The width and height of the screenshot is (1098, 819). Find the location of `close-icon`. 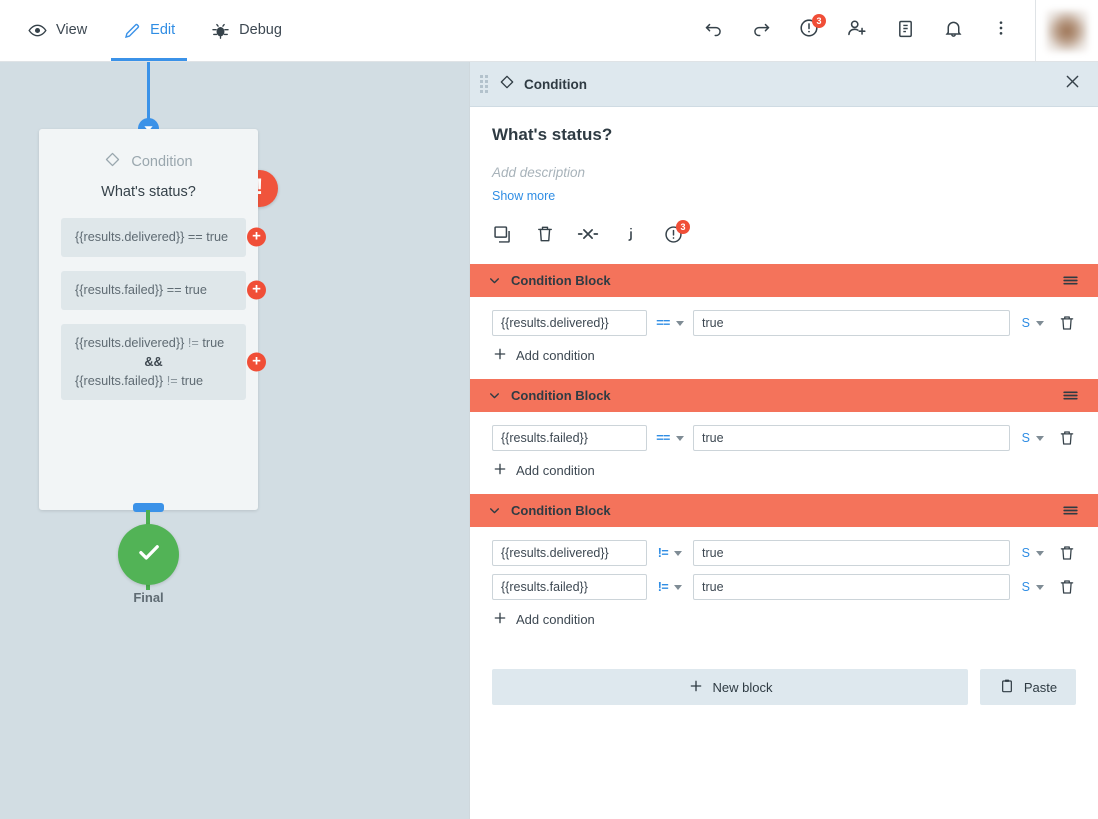

close-icon is located at coordinates (1072, 84).